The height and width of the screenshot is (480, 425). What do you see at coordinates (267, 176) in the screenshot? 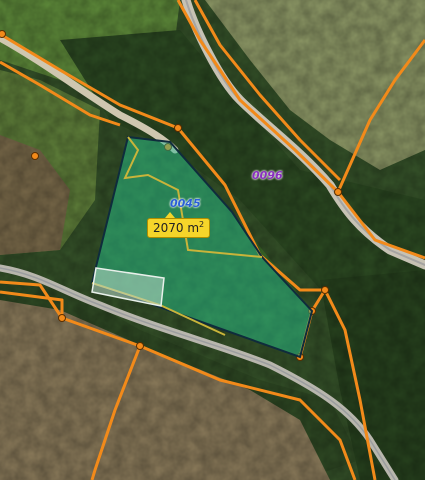
I see `parcel-number-label: 0096` at bounding box center [267, 176].